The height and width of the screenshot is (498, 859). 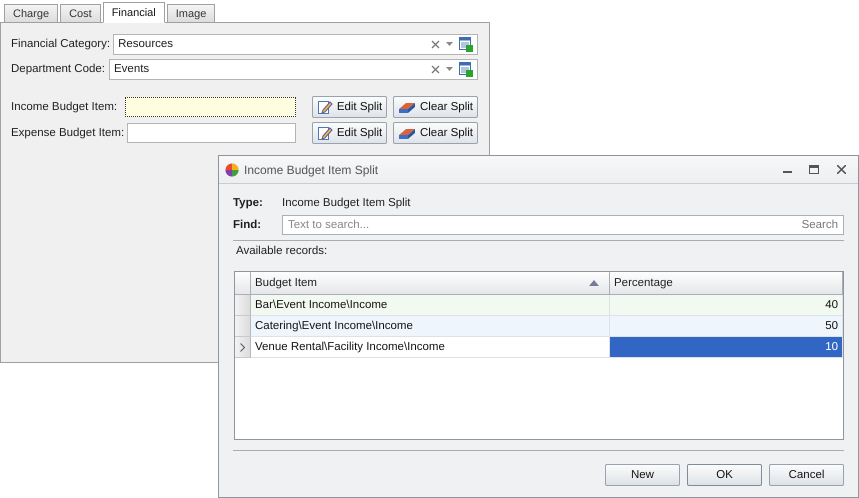 I want to click on table-cell: Catering\Event Income\Income, so click(x=430, y=326).